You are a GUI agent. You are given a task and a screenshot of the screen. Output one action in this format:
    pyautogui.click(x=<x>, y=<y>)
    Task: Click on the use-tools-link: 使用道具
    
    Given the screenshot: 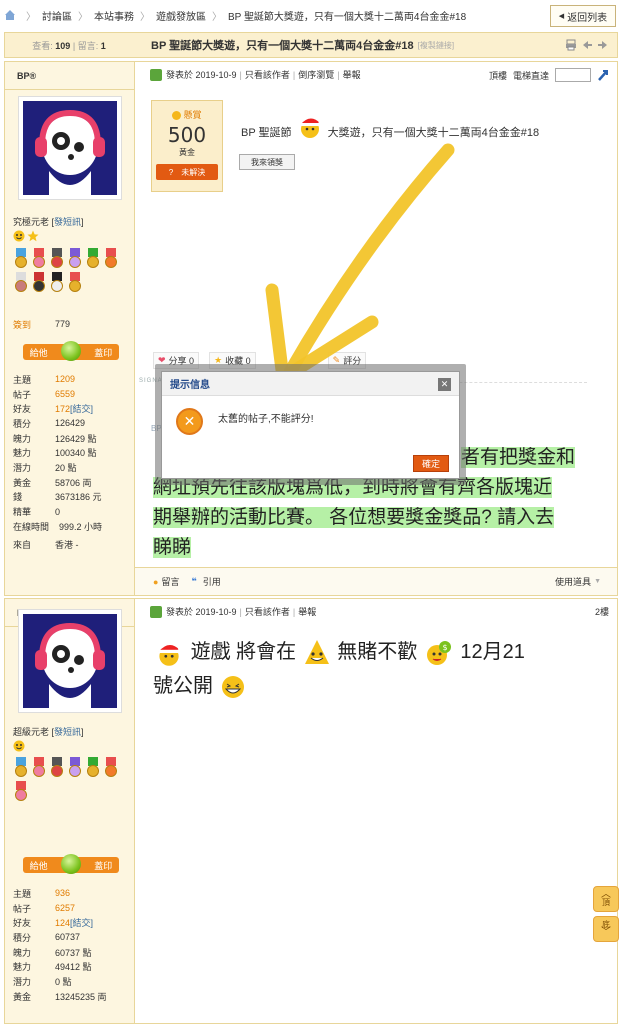 What is the action you would take?
    pyautogui.click(x=573, y=581)
    